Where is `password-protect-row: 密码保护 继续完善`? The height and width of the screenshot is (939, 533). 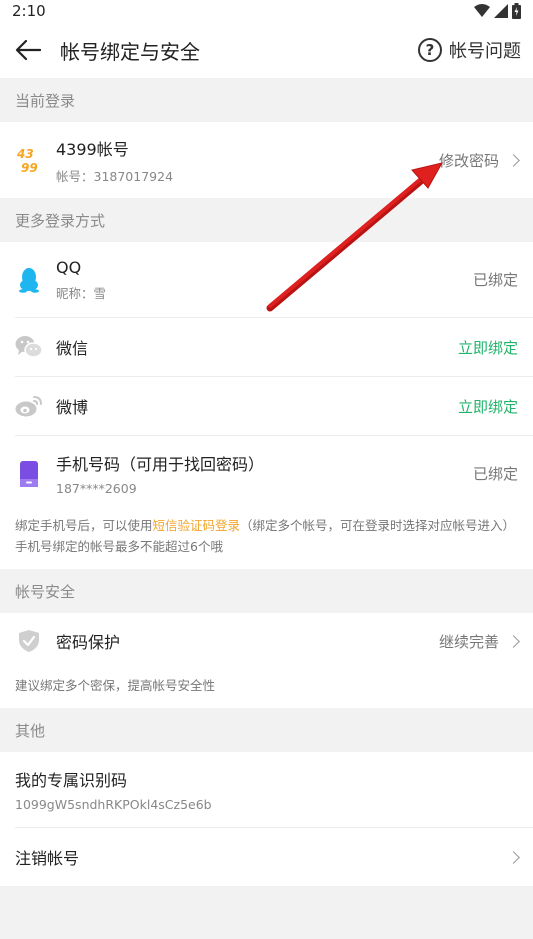
password-protect-row: 密码保护 继续完善 is located at coordinates (266, 641).